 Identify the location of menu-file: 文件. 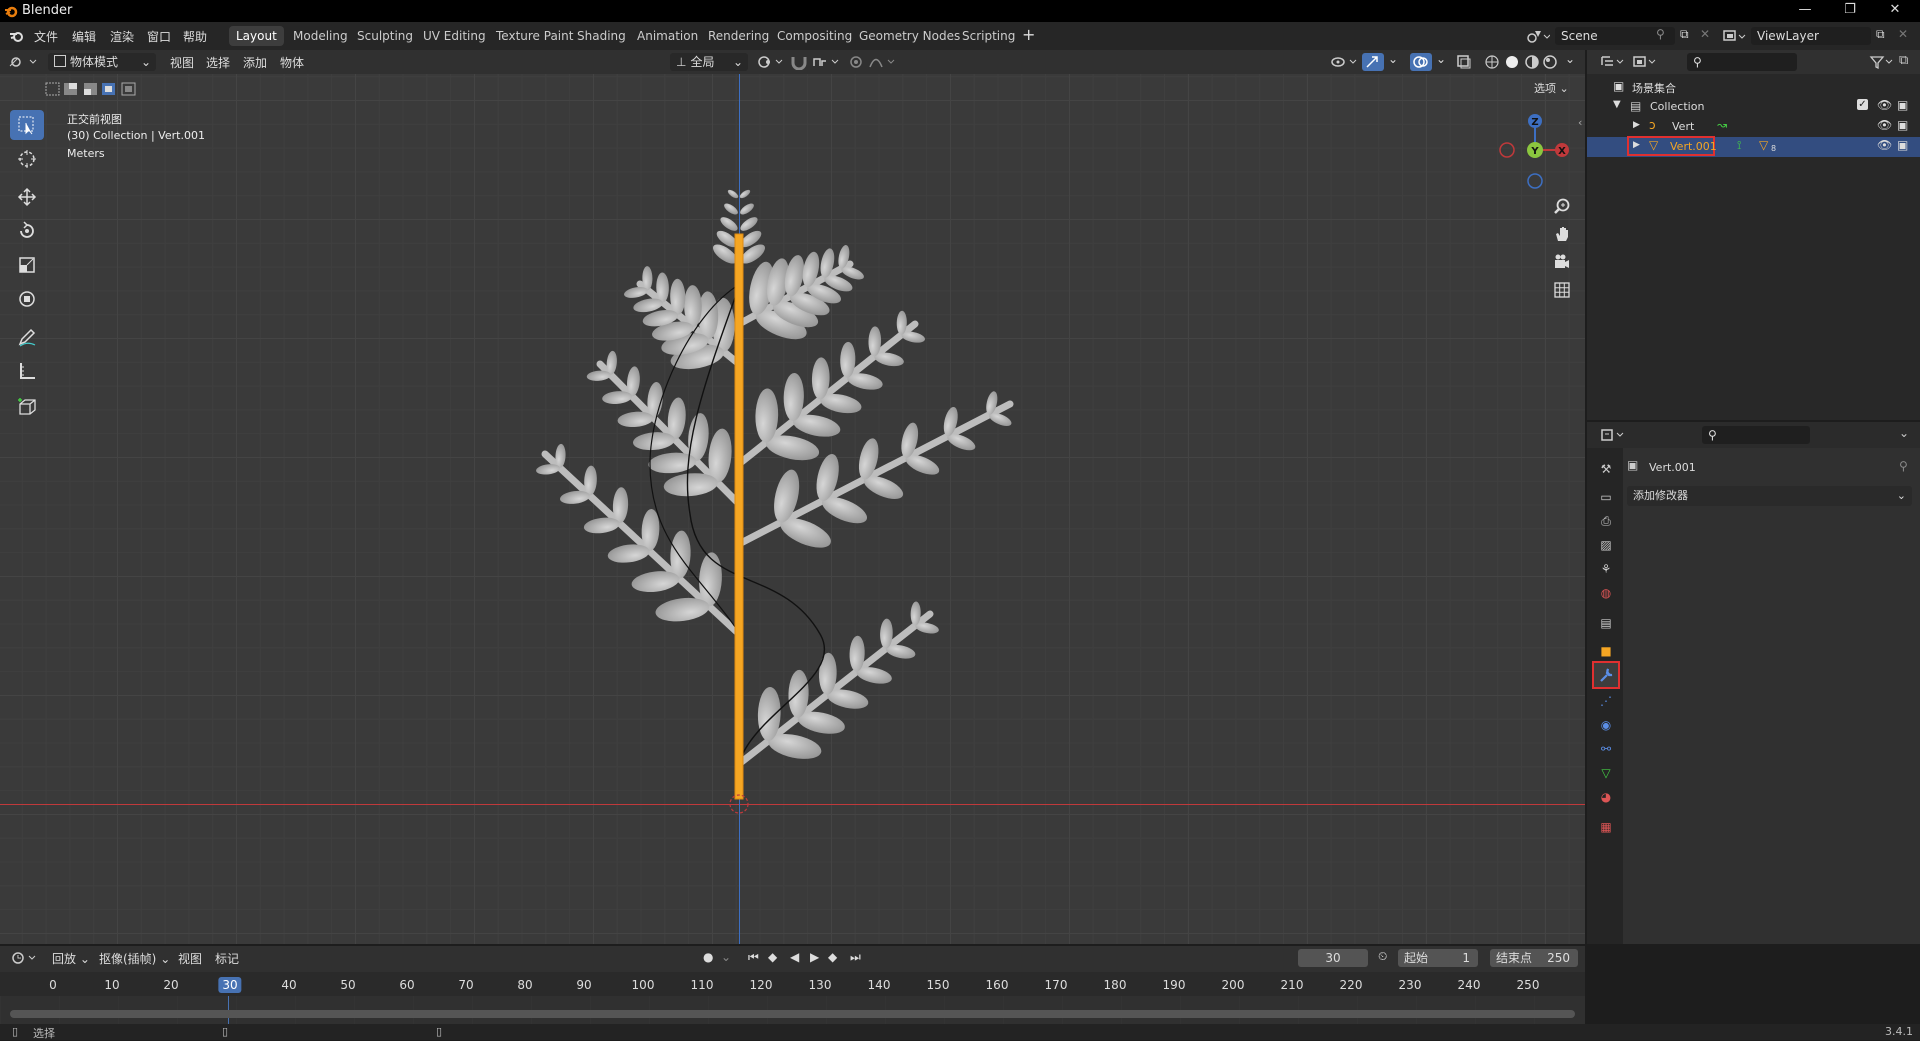
(46, 36).